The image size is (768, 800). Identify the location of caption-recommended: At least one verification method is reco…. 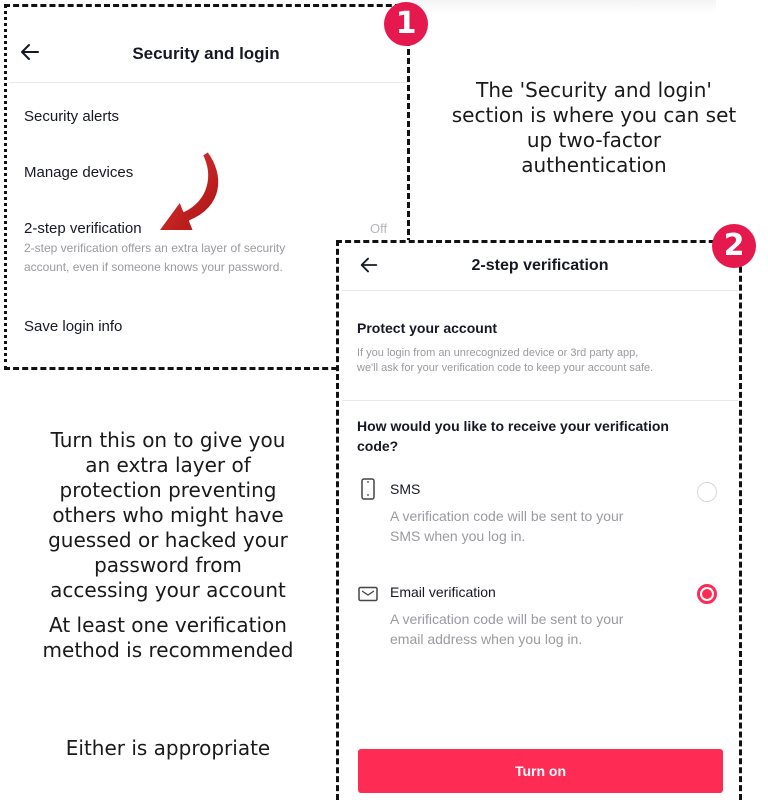
(168, 637).